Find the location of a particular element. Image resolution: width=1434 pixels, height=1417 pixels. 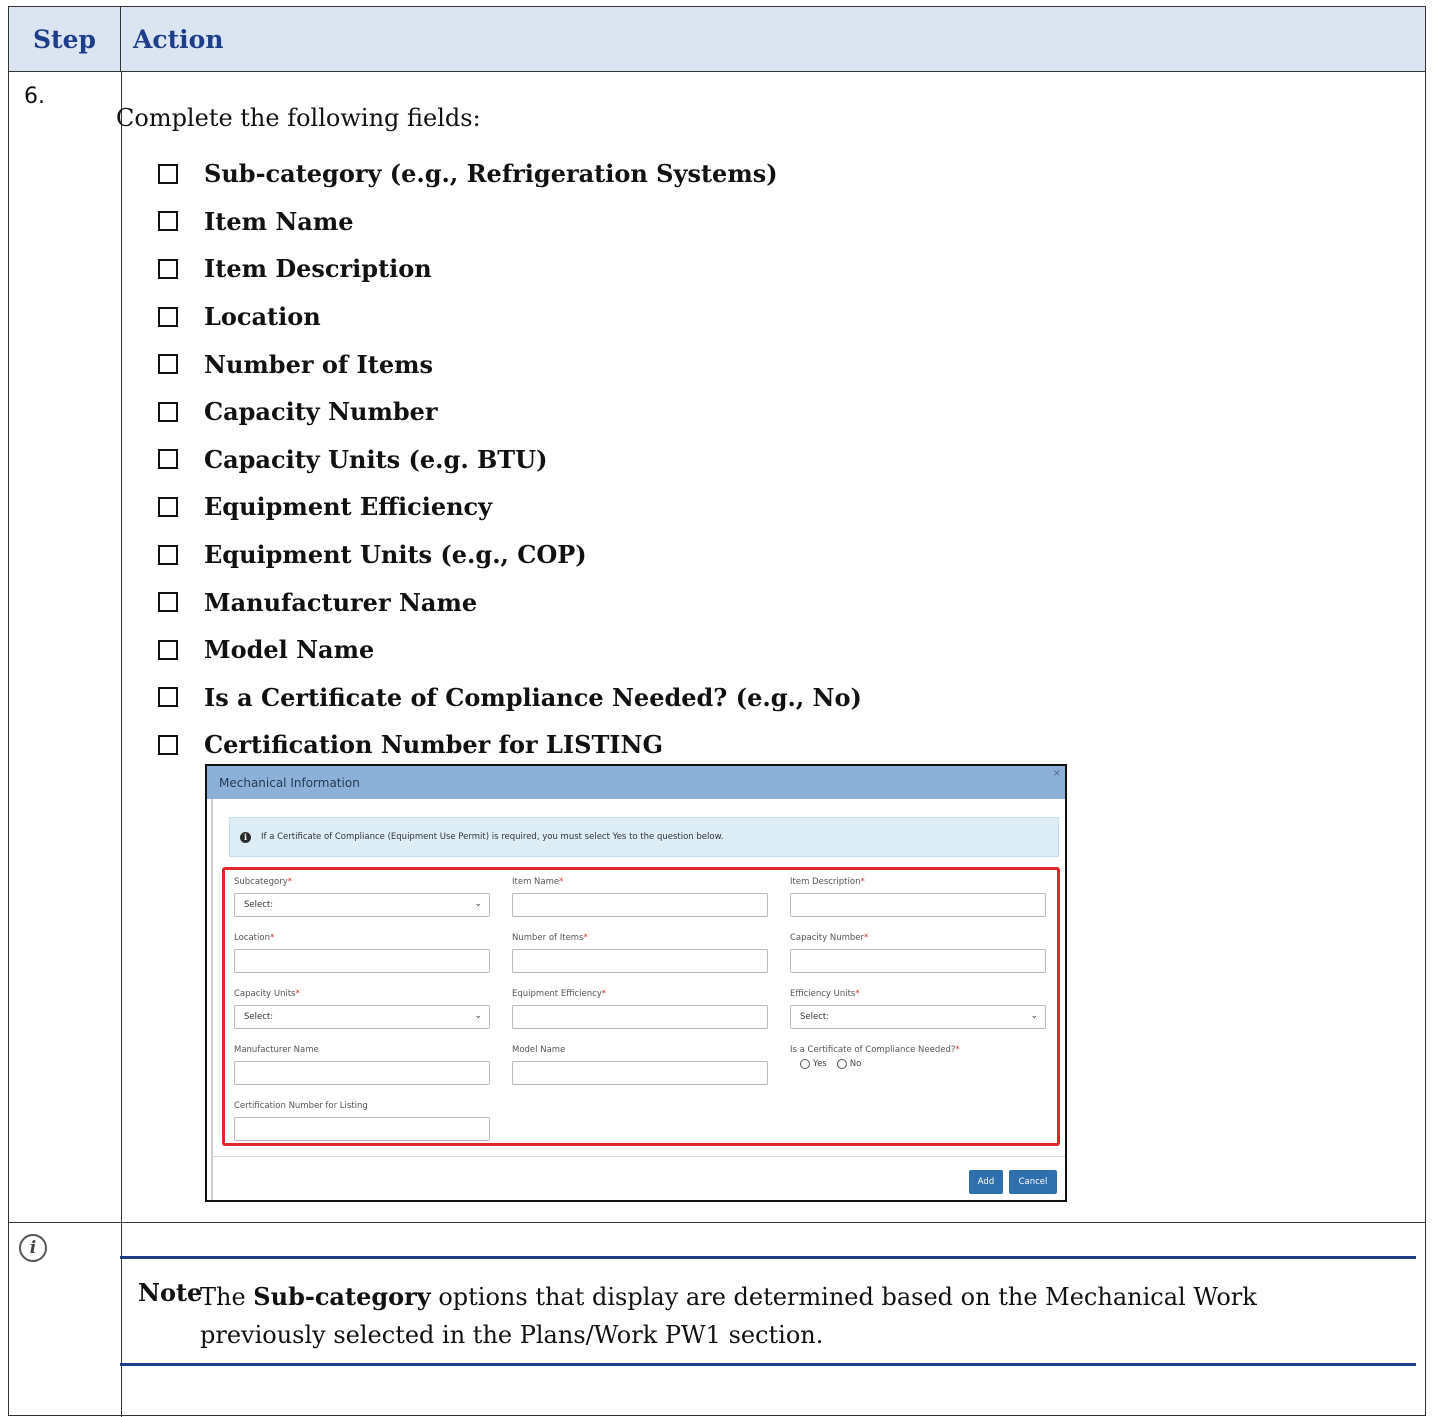

capacity-number-input is located at coordinates (918, 961).